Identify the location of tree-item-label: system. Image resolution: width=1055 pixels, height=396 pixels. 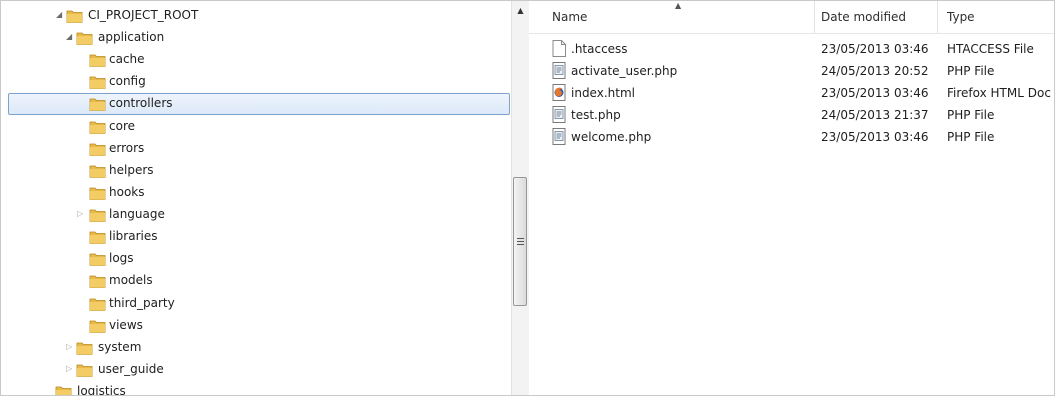
(120, 347).